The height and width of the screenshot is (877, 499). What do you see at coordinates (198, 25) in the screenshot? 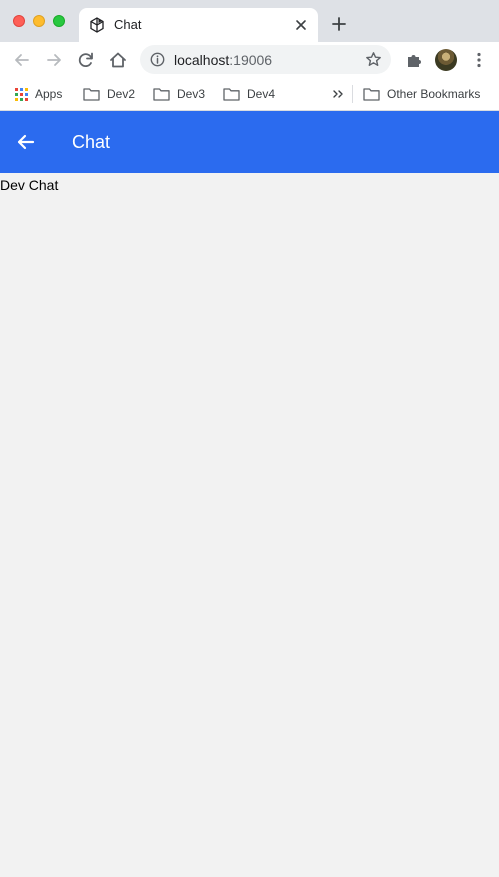
I see `browser-tab-active: Chat` at bounding box center [198, 25].